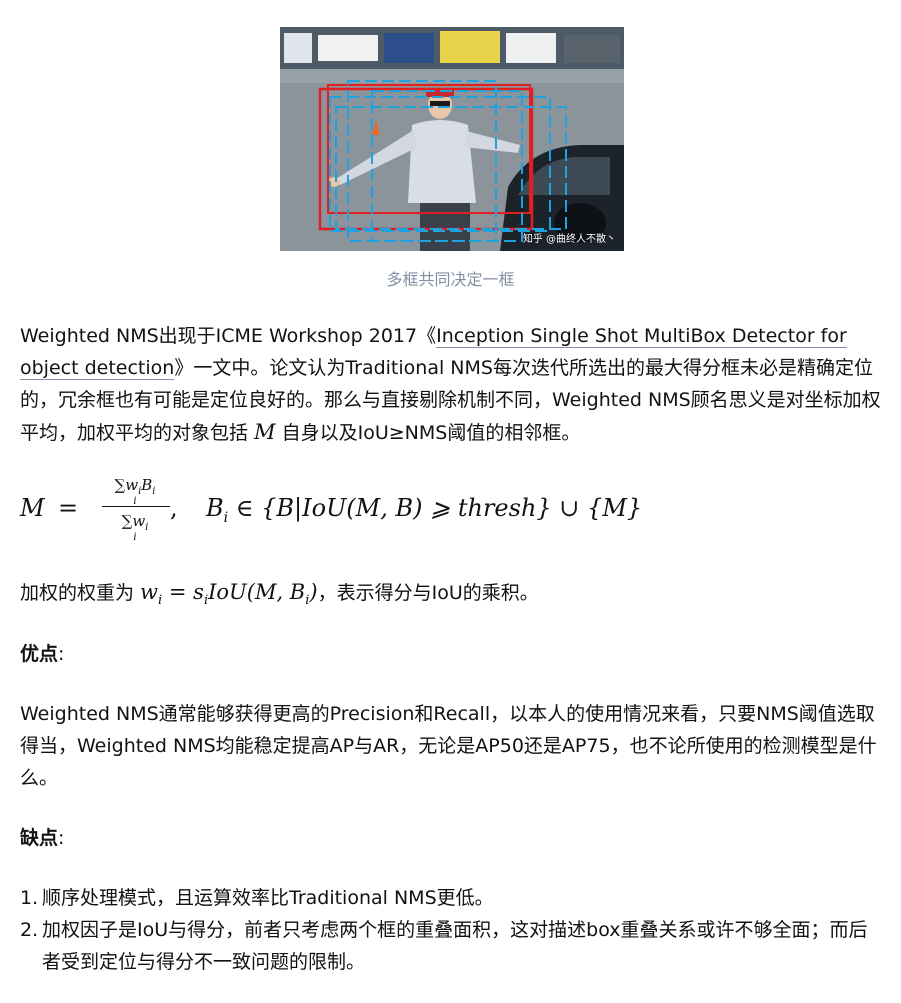  What do you see at coordinates (80, 593) in the screenshot?
I see `weight-text-a: 加权的权重为` at bounding box center [80, 593].